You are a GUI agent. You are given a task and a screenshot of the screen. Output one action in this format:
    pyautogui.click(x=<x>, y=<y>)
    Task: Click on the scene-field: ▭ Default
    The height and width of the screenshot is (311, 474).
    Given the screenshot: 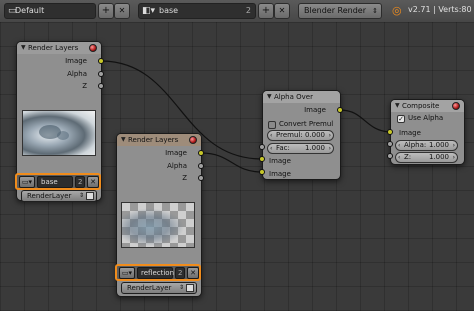 What is the action you would take?
    pyautogui.click(x=50, y=11)
    